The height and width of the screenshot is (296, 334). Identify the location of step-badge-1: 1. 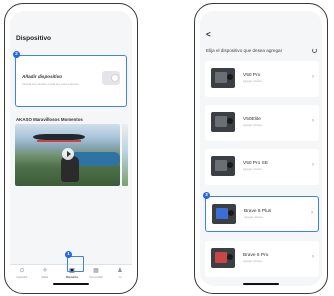
(68, 254).